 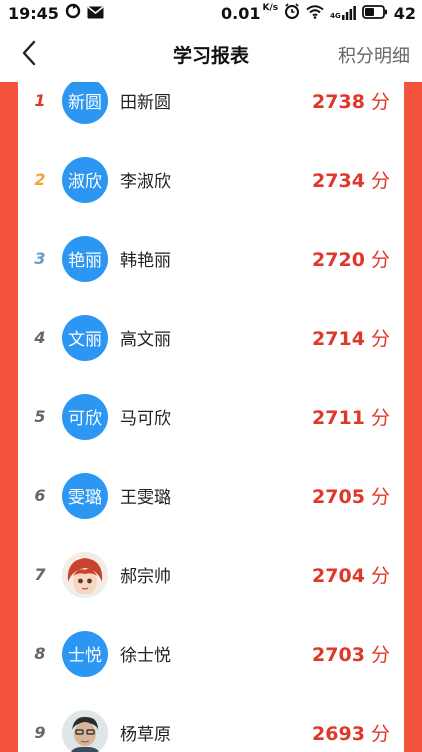 I want to click on member-name: 杨草原, so click(x=145, y=735).